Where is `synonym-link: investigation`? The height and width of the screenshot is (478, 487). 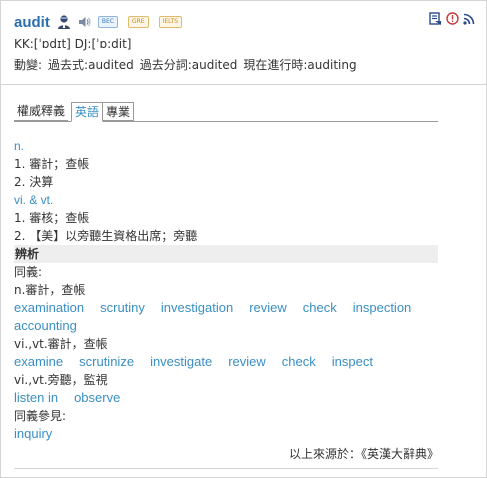 synonym-link: investigation is located at coordinates (197, 307).